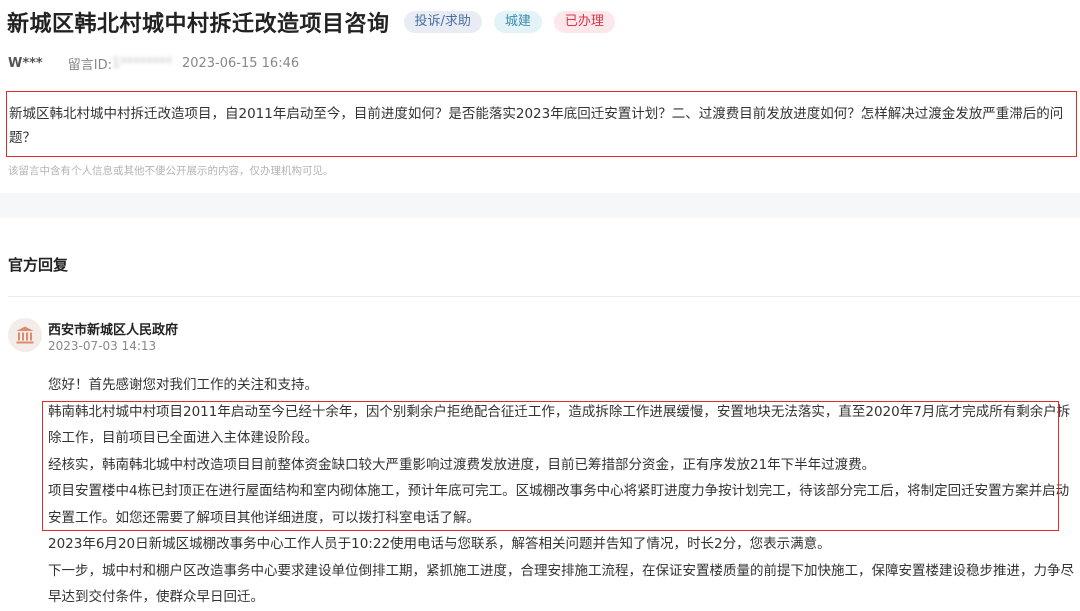  I want to click on tag-domain: 城建, so click(517, 22).